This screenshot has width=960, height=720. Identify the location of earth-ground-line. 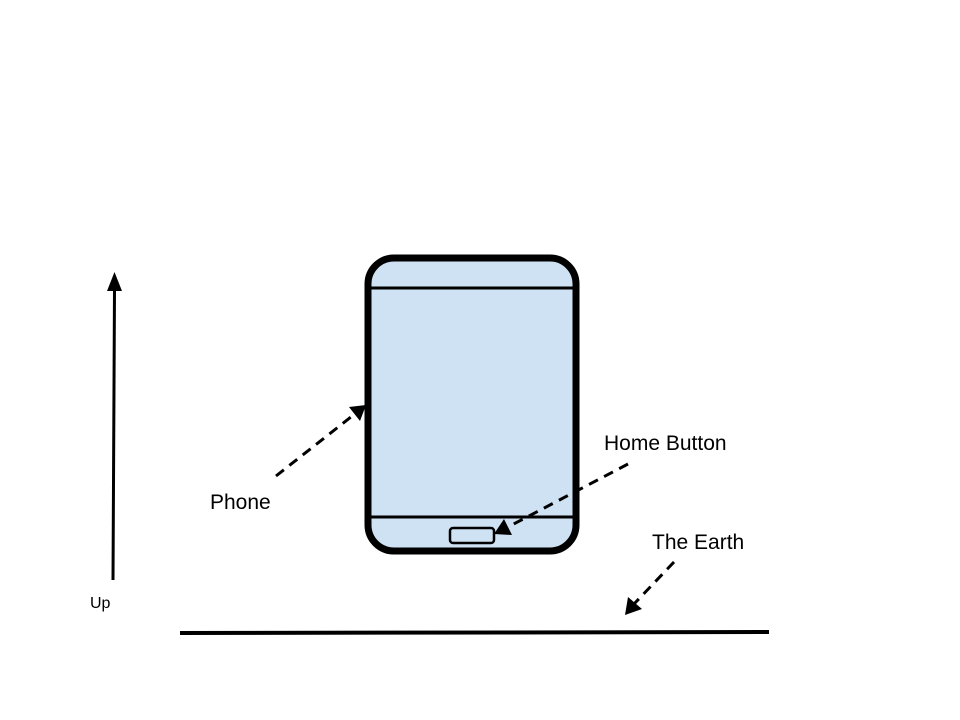
(474, 632).